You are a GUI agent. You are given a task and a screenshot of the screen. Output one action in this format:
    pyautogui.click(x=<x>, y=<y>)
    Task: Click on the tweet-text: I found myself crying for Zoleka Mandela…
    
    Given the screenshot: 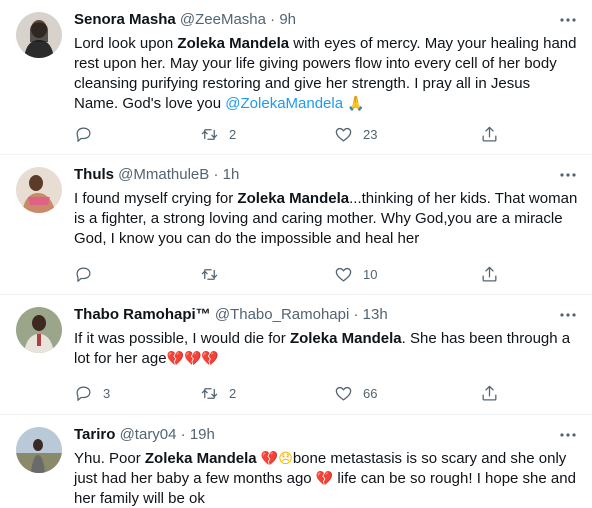 What is the action you would take?
    pyautogui.click(x=326, y=219)
    